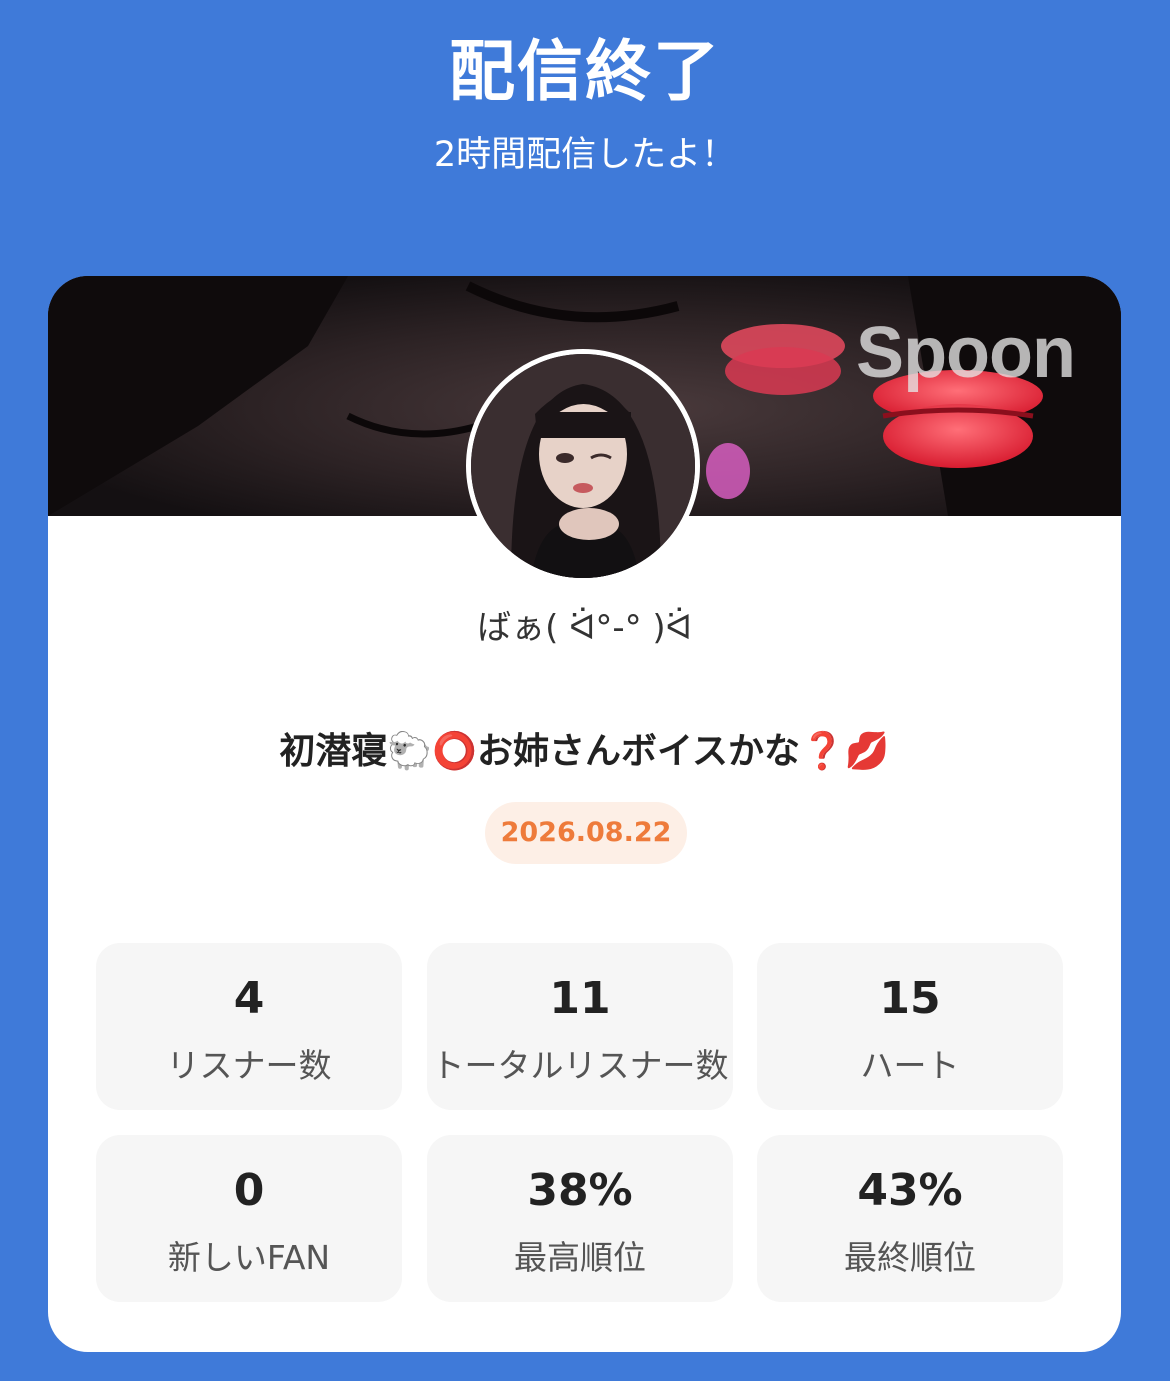 The width and height of the screenshot is (1170, 1381). What do you see at coordinates (580, 1257) in the screenshot?
I see `stat-label: 最高順位` at bounding box center [580, 1257].